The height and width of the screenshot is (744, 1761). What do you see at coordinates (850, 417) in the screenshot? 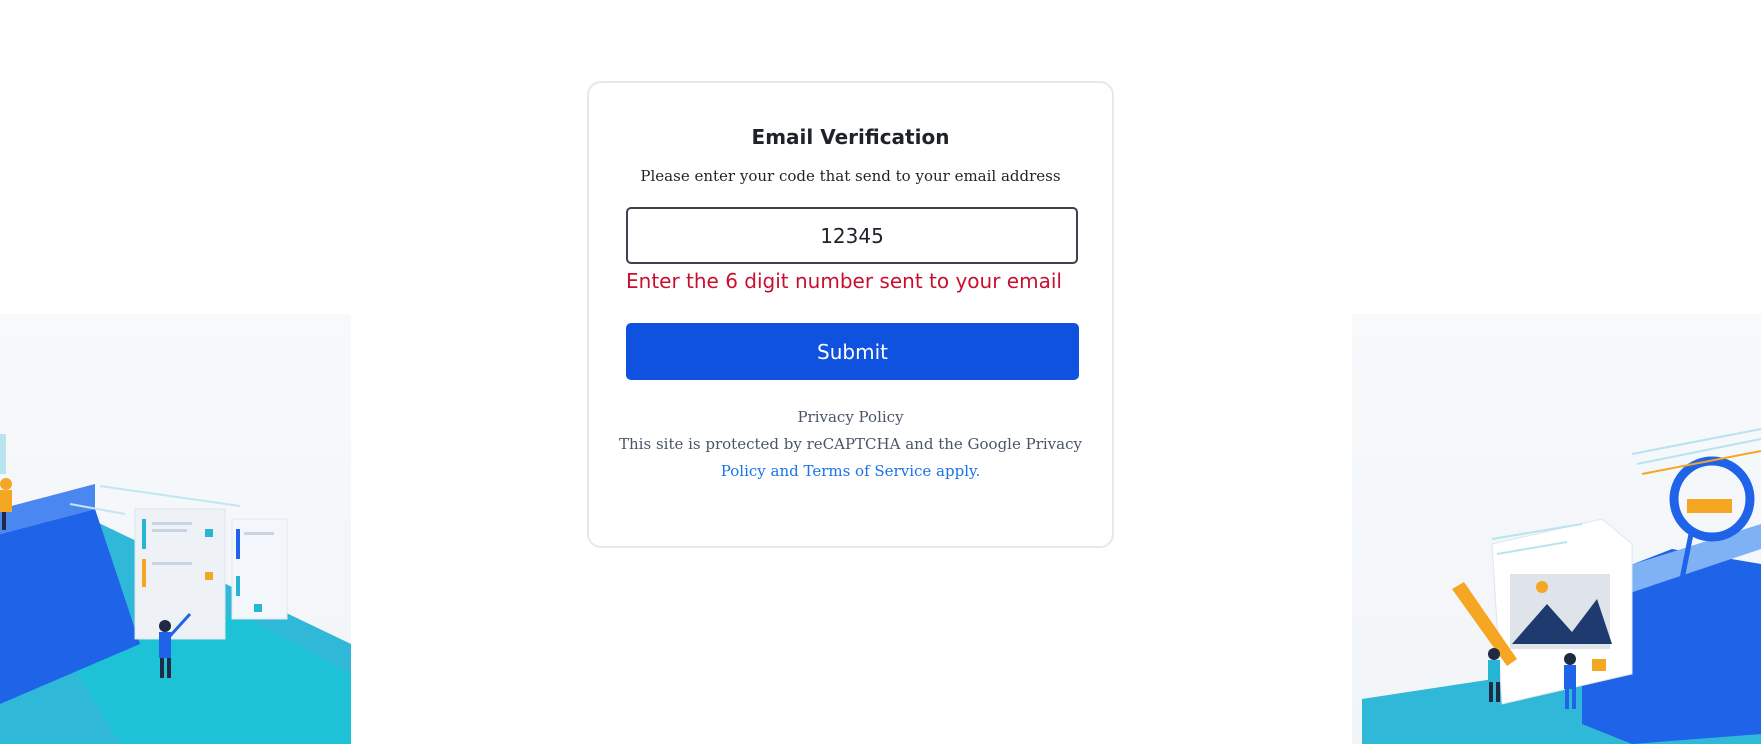
I see `privacy-policy-link: Privacy Policy` at bounding box center [850, 417].